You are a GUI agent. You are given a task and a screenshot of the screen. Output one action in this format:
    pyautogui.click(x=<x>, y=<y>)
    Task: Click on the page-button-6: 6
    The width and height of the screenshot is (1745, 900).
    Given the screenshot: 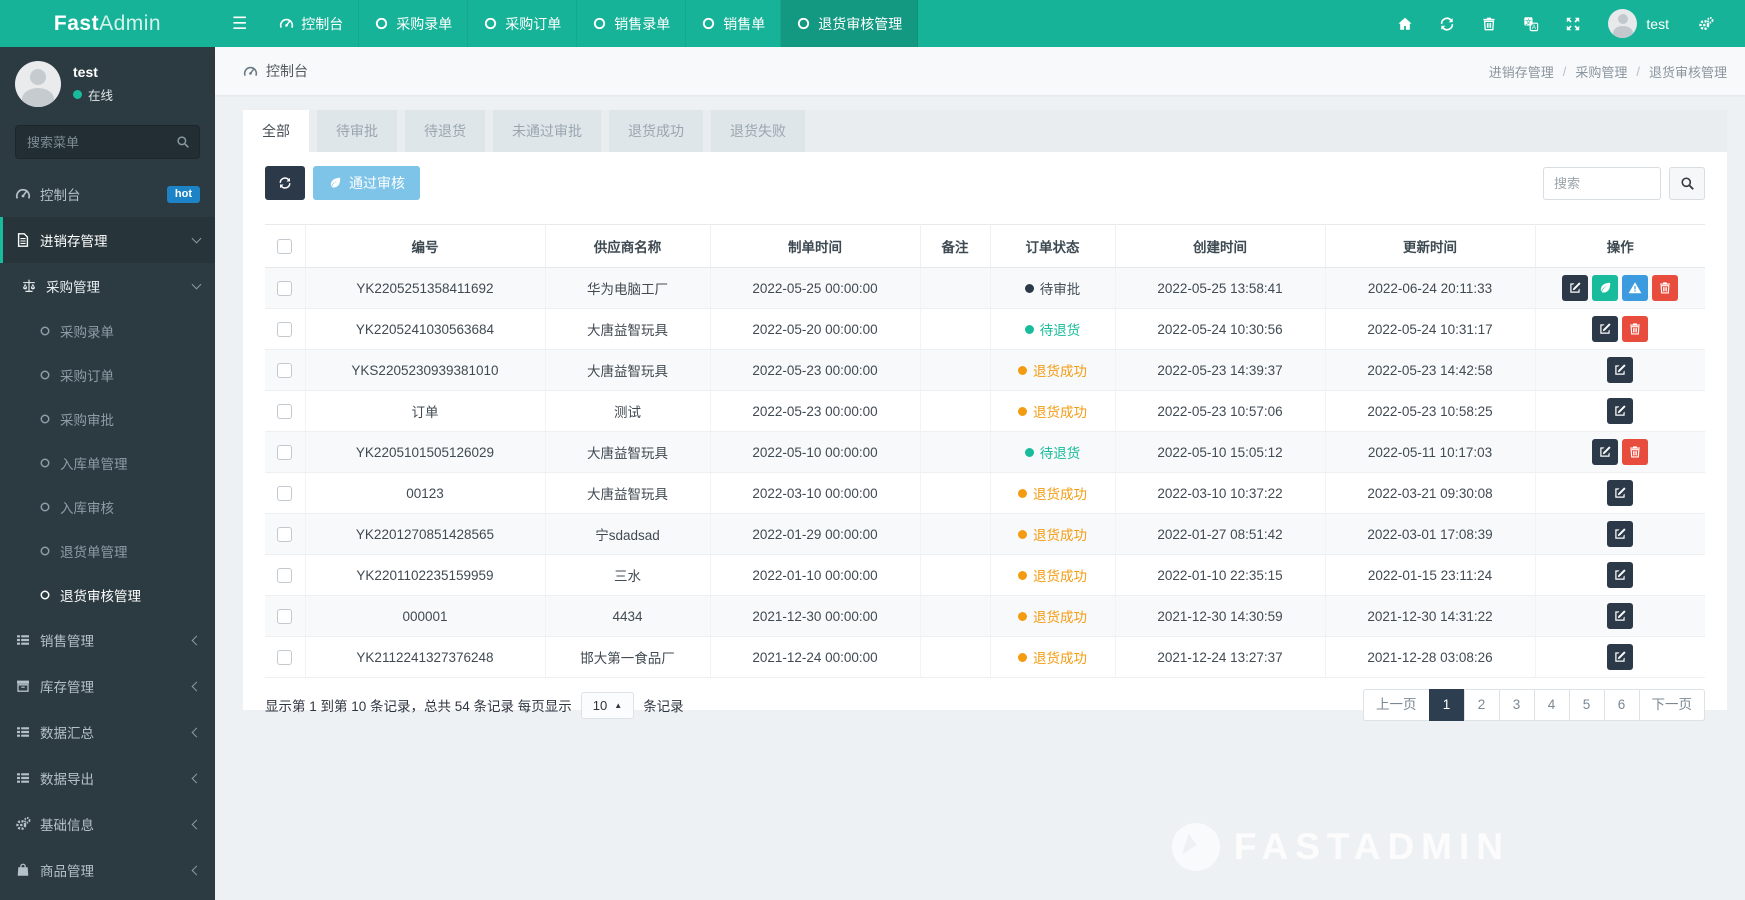 What is the action you would take?
    pyautogui.click(x=1621, y=705)
    